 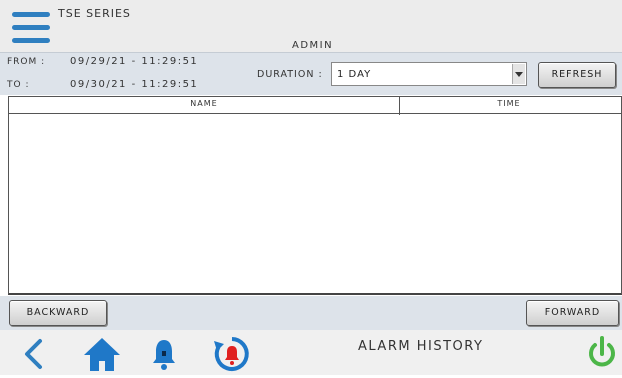 What do you see at coordinates (421, 346) in the screenshot?
I see `screen-title: ALARM HISTORY` at bounding box center [421, 346].